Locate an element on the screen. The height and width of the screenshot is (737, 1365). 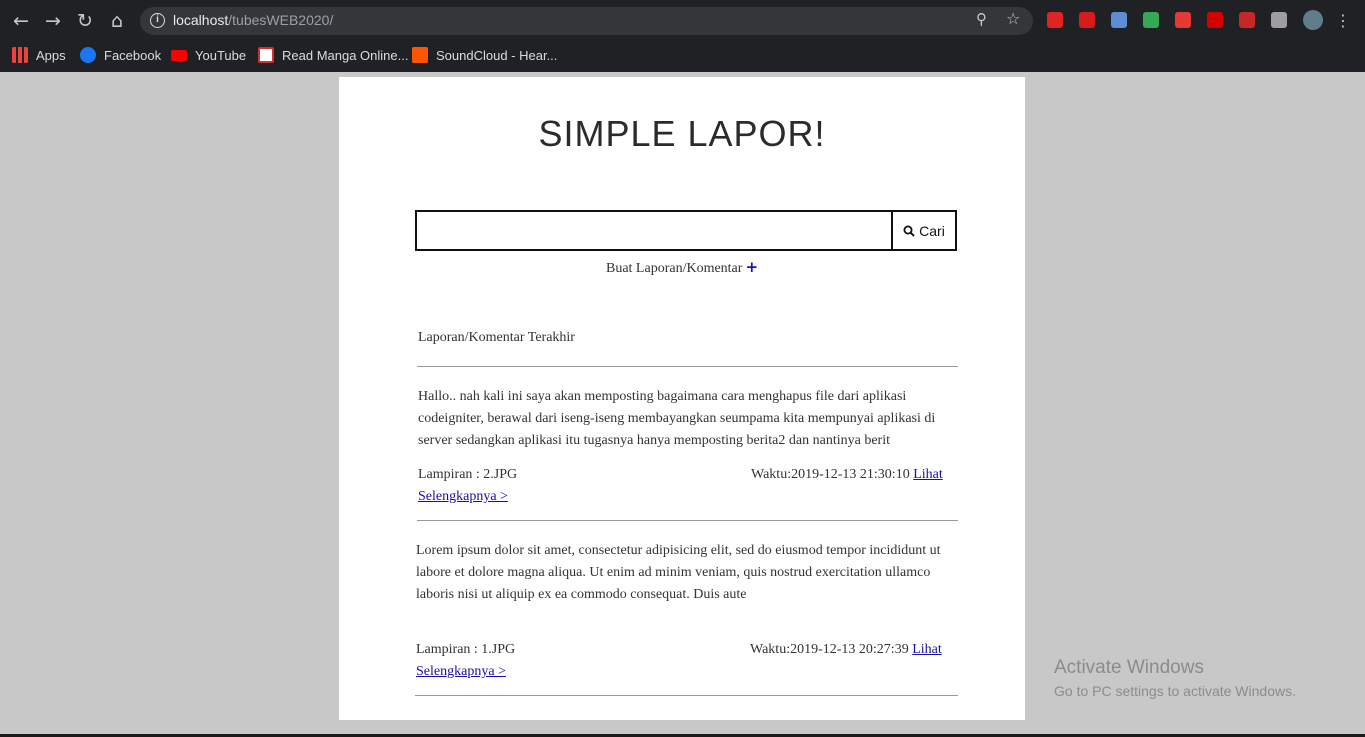
create-report-label: Buat Laporan/Komentar is located at coordinates (674, 268).